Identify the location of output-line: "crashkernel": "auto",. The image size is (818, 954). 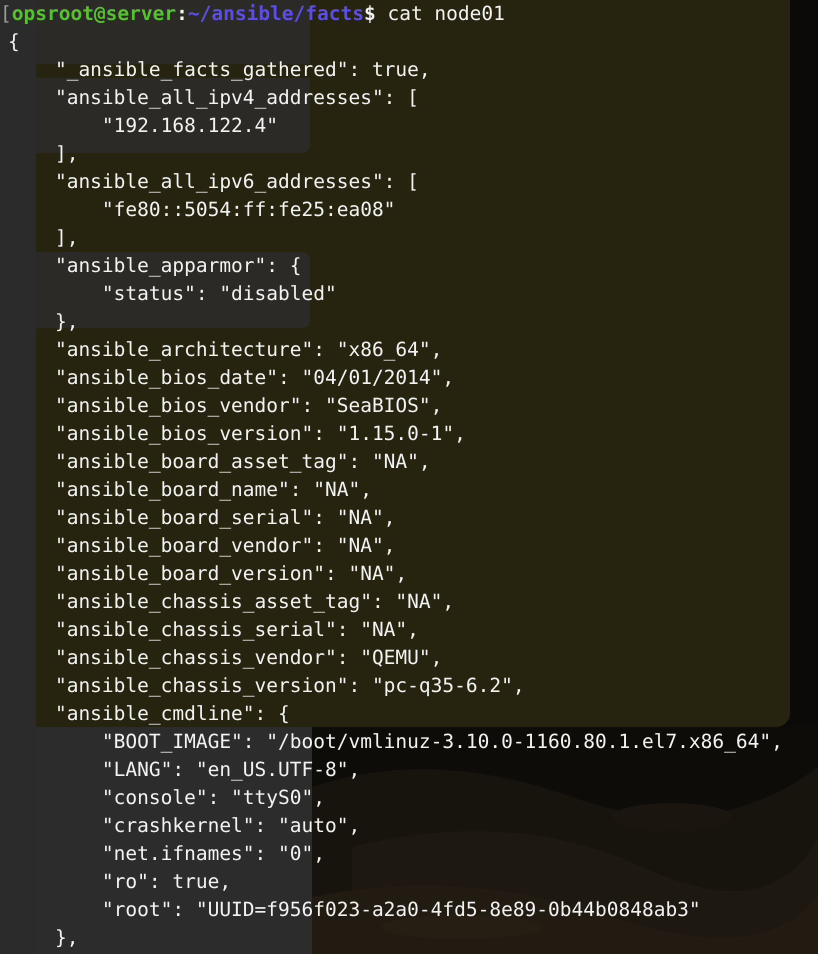
(230, 826).